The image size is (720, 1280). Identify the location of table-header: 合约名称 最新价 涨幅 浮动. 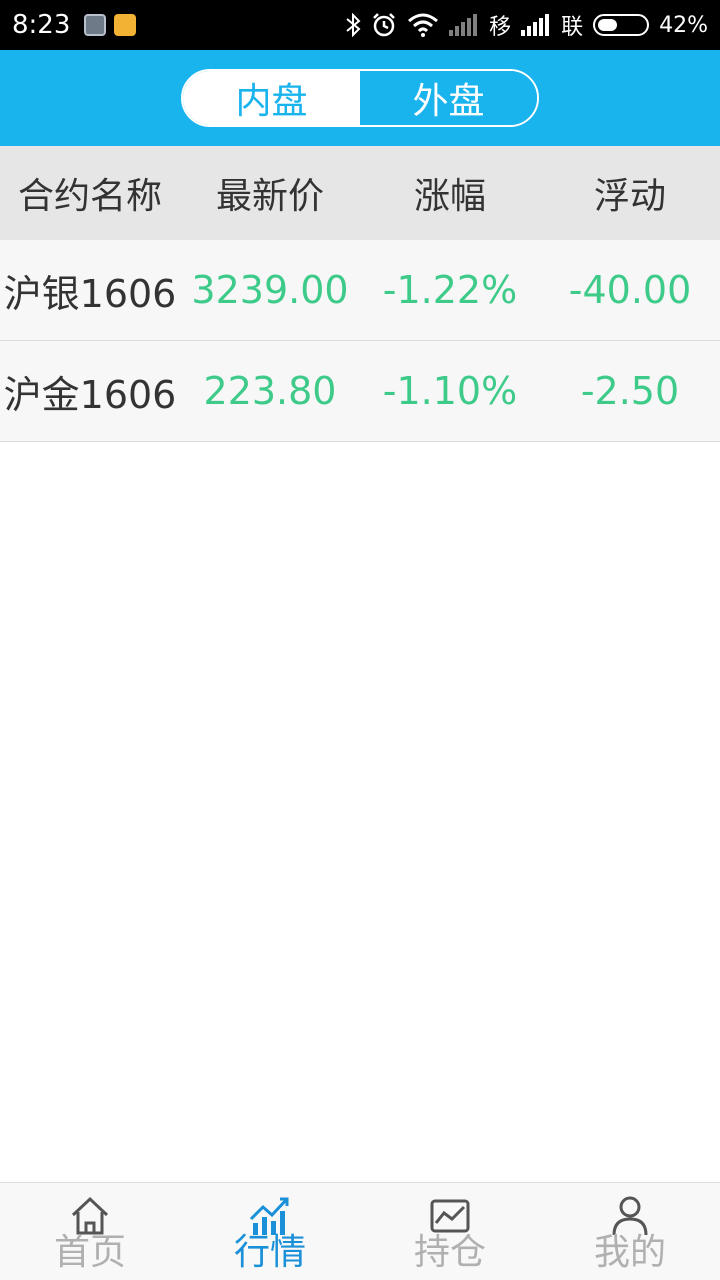
(360, 193).